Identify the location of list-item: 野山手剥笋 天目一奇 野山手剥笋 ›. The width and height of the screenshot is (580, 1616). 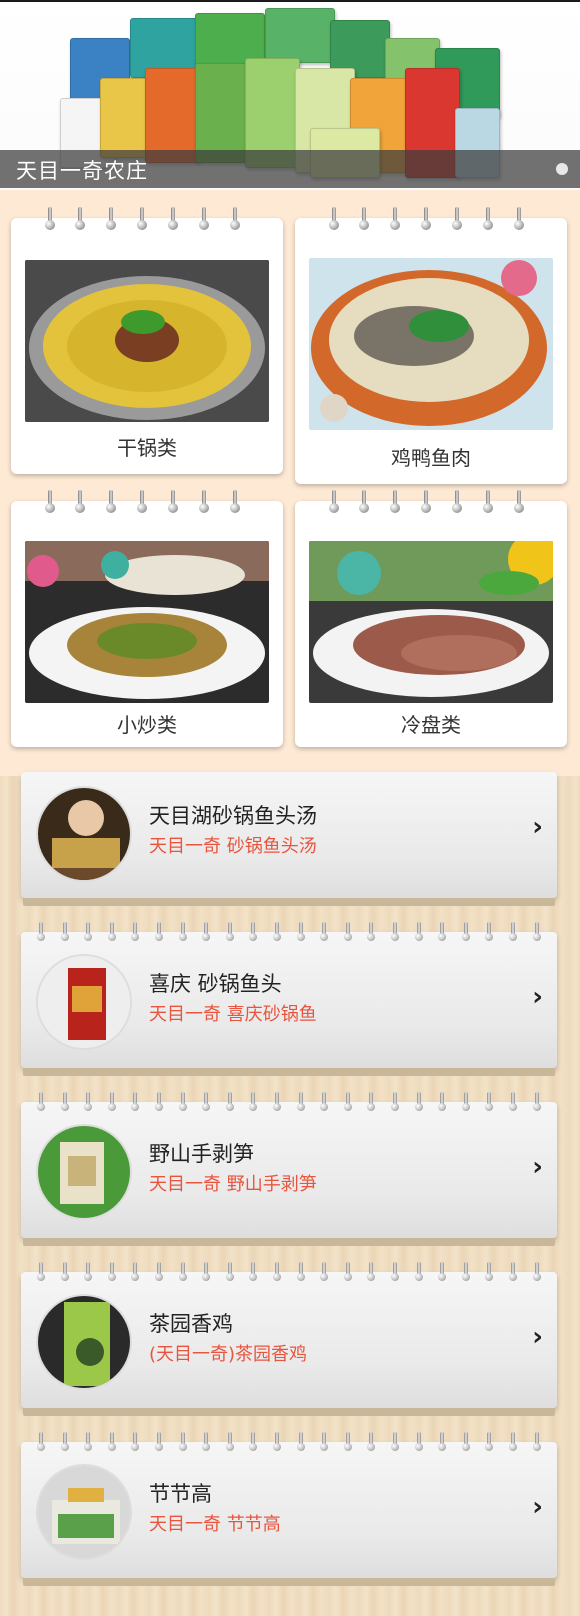
(289, 1165).